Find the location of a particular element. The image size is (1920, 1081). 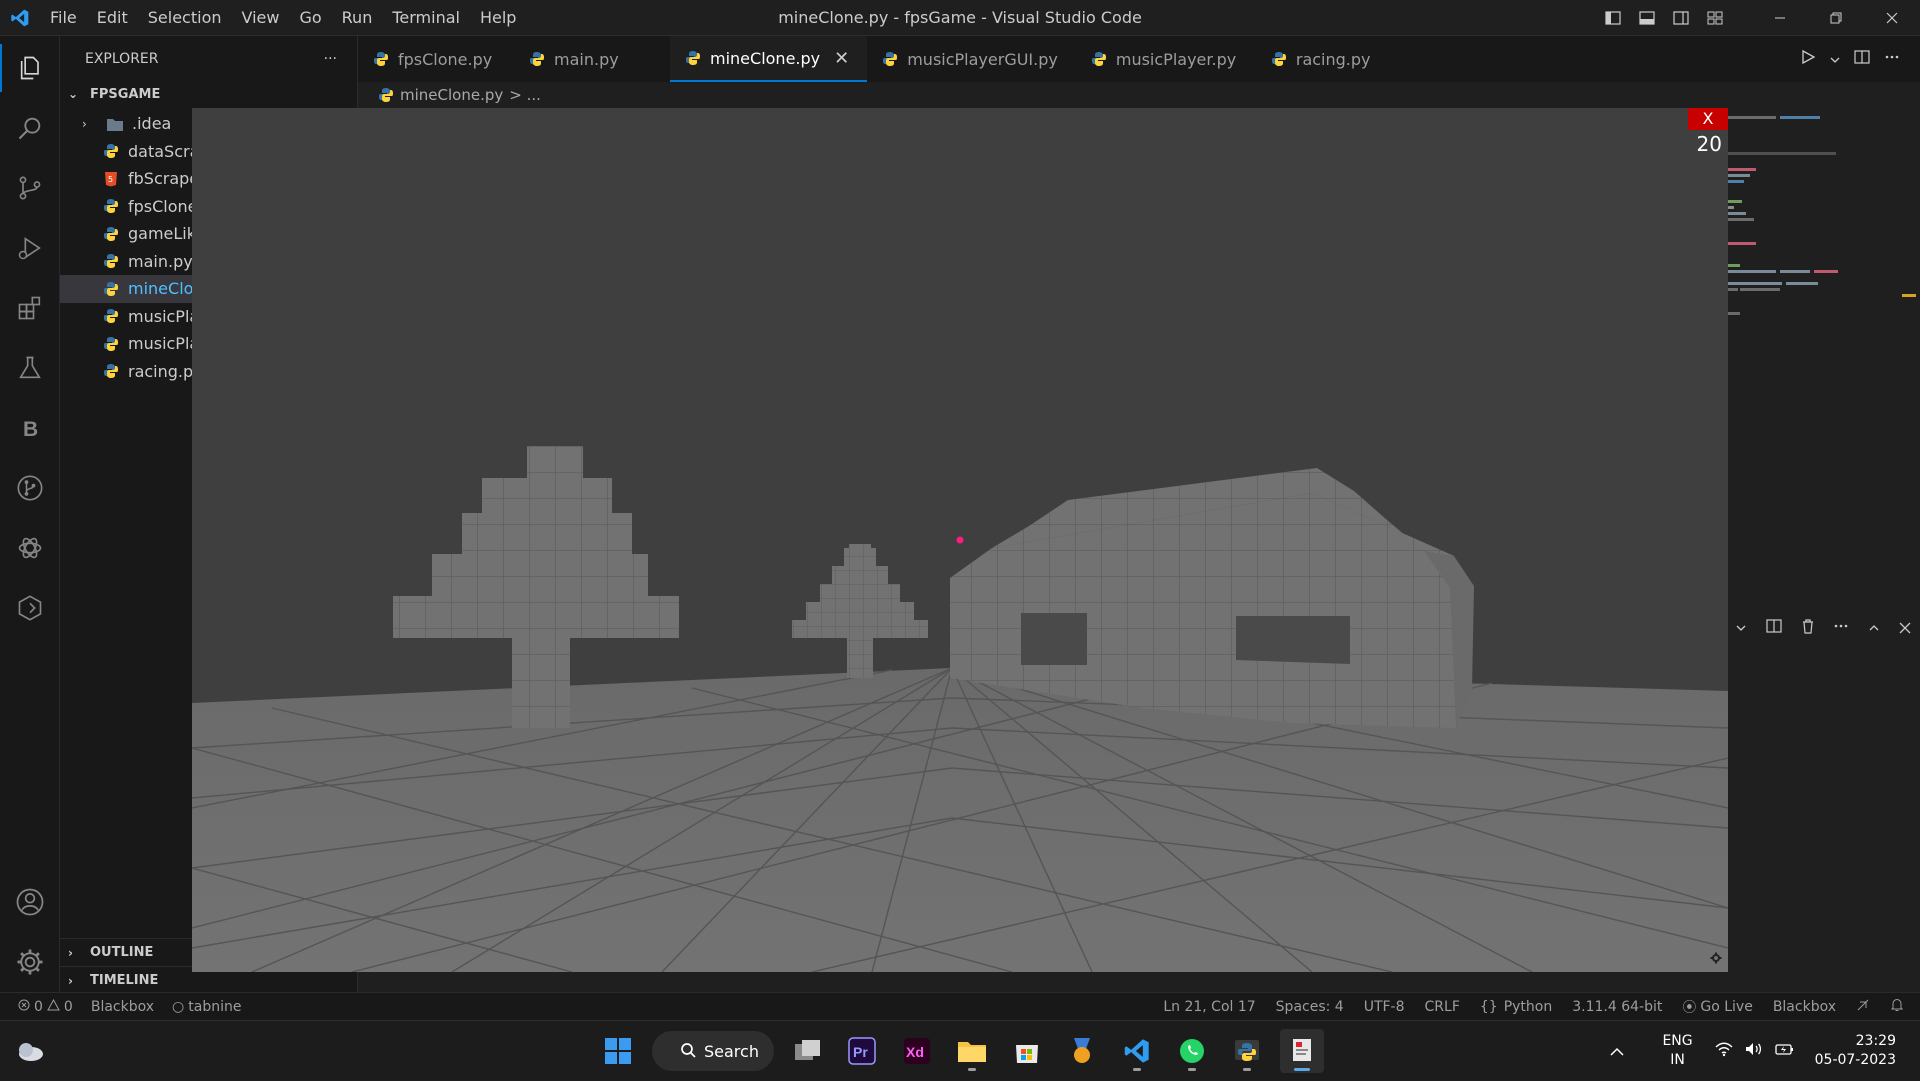

toggle-panel-icon is located at coordinates (1647, 18).